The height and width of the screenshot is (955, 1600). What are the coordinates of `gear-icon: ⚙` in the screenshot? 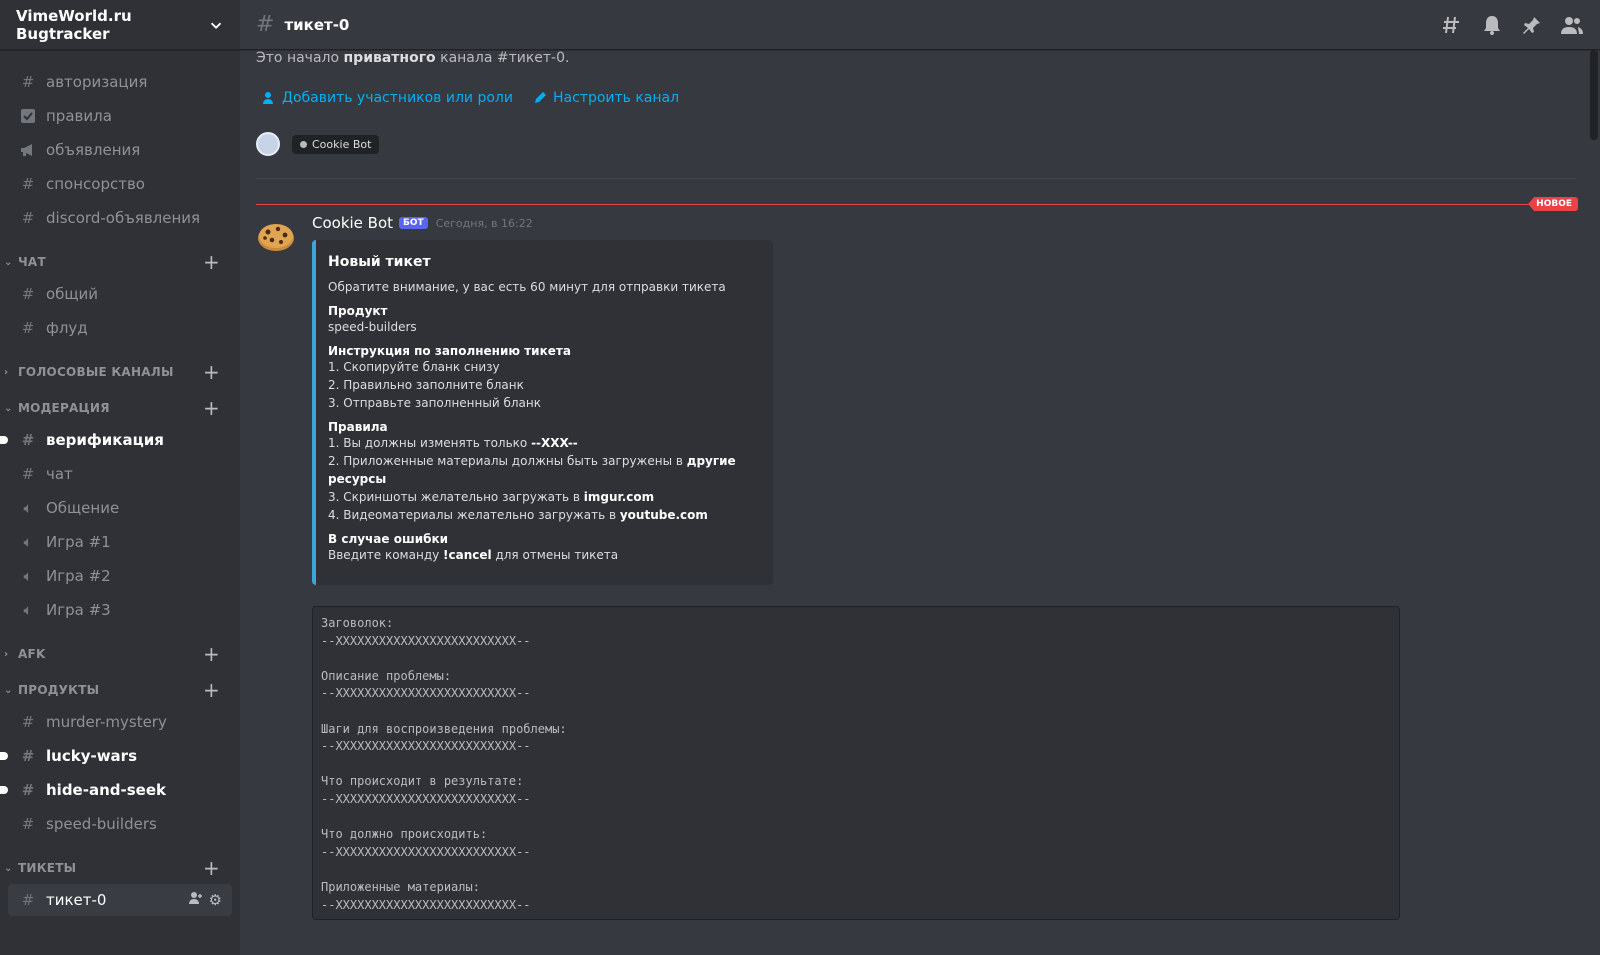 It's located at (215, 900).